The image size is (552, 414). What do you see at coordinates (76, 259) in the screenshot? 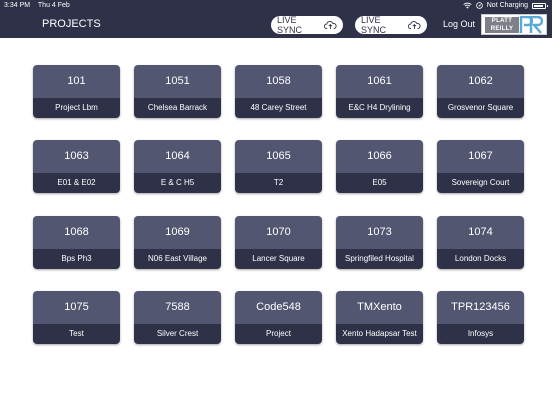
I see `project-name: Bps Ph3` at bounding box center [76, 259].